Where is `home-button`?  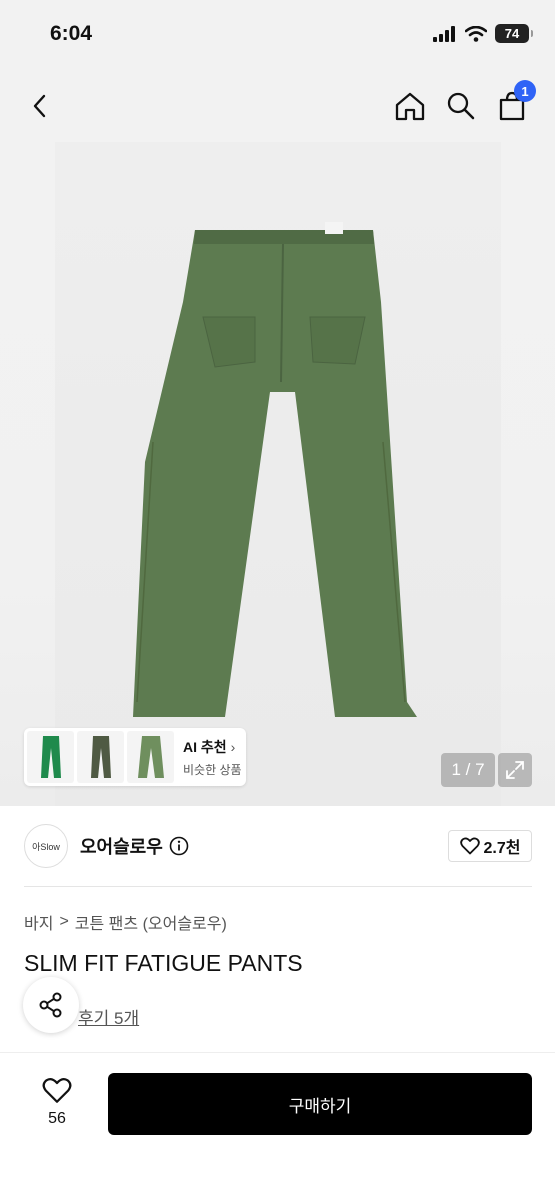 home-button is located at coordinates (410, 106).